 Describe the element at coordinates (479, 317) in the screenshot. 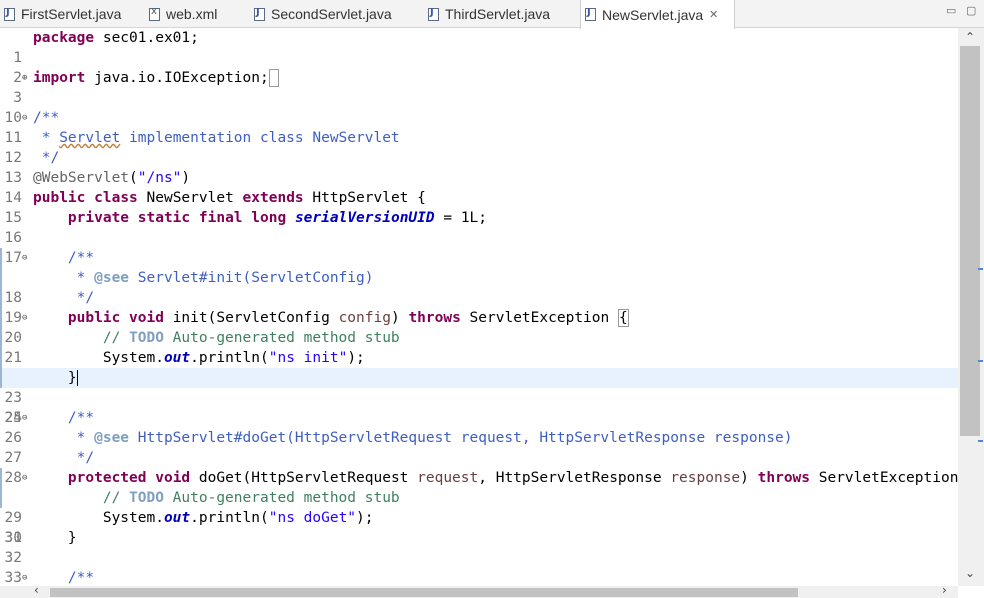

I see `code-line: 20 */` at that location.